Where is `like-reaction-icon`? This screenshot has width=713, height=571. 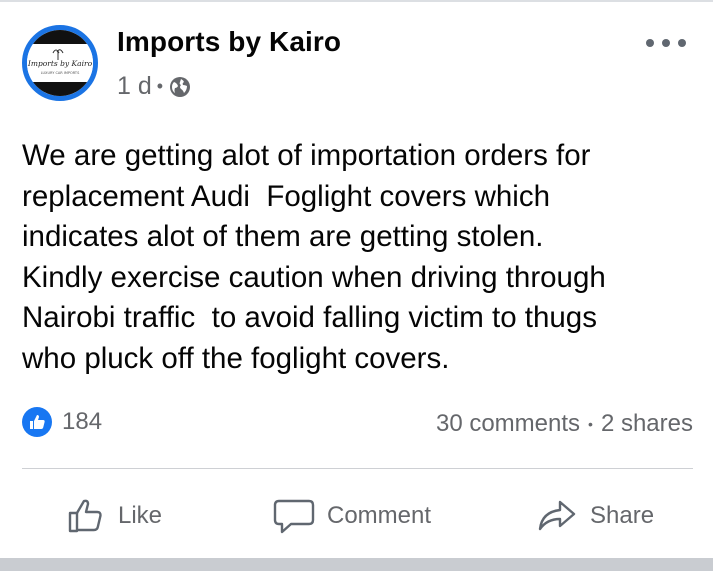 like-reaction-icon is located at coordinates (37, 422).